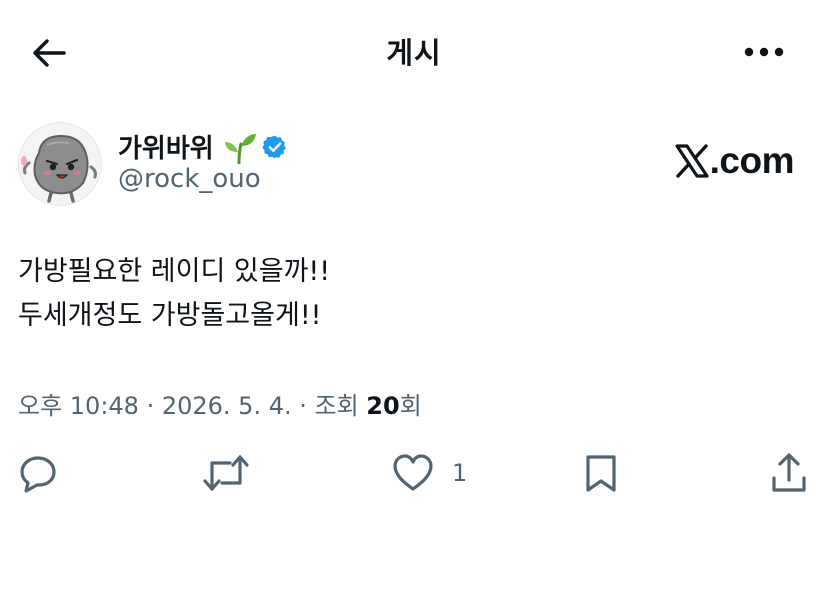  What do you see at coordinates (274, 147) in the screenshot?
I see `verified-badge-icon` at bounding box center [274, 147].